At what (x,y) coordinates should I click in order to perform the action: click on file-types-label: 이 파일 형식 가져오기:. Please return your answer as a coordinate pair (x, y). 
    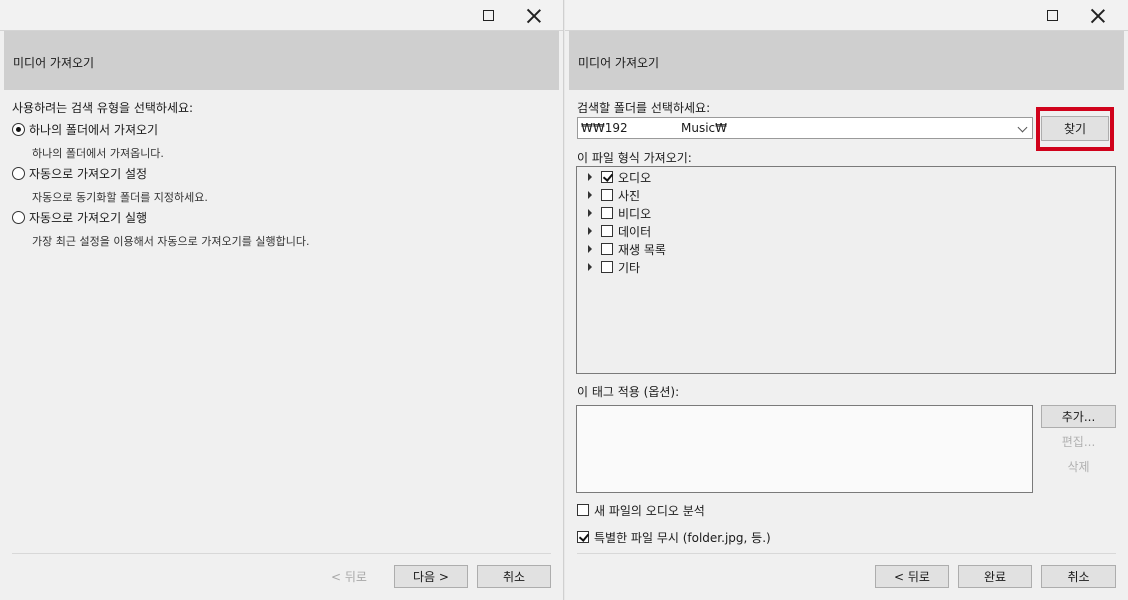
    Looking at the image, I should click on (634, 158).